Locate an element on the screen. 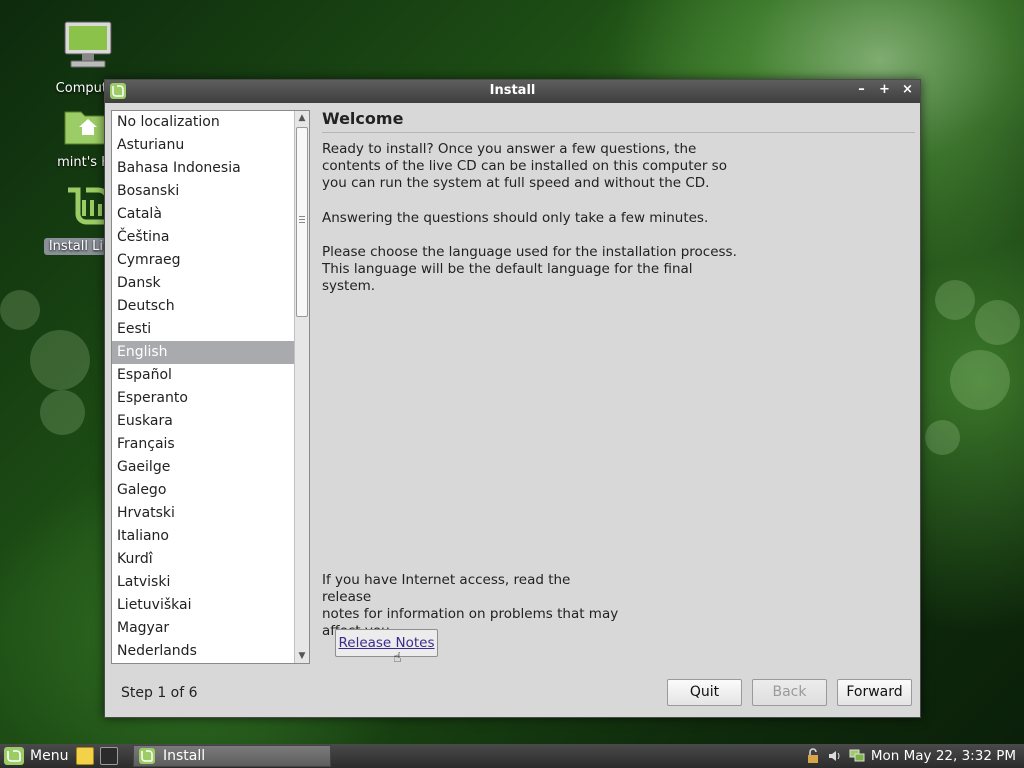  network-icon is located at coordinates (857, 756).